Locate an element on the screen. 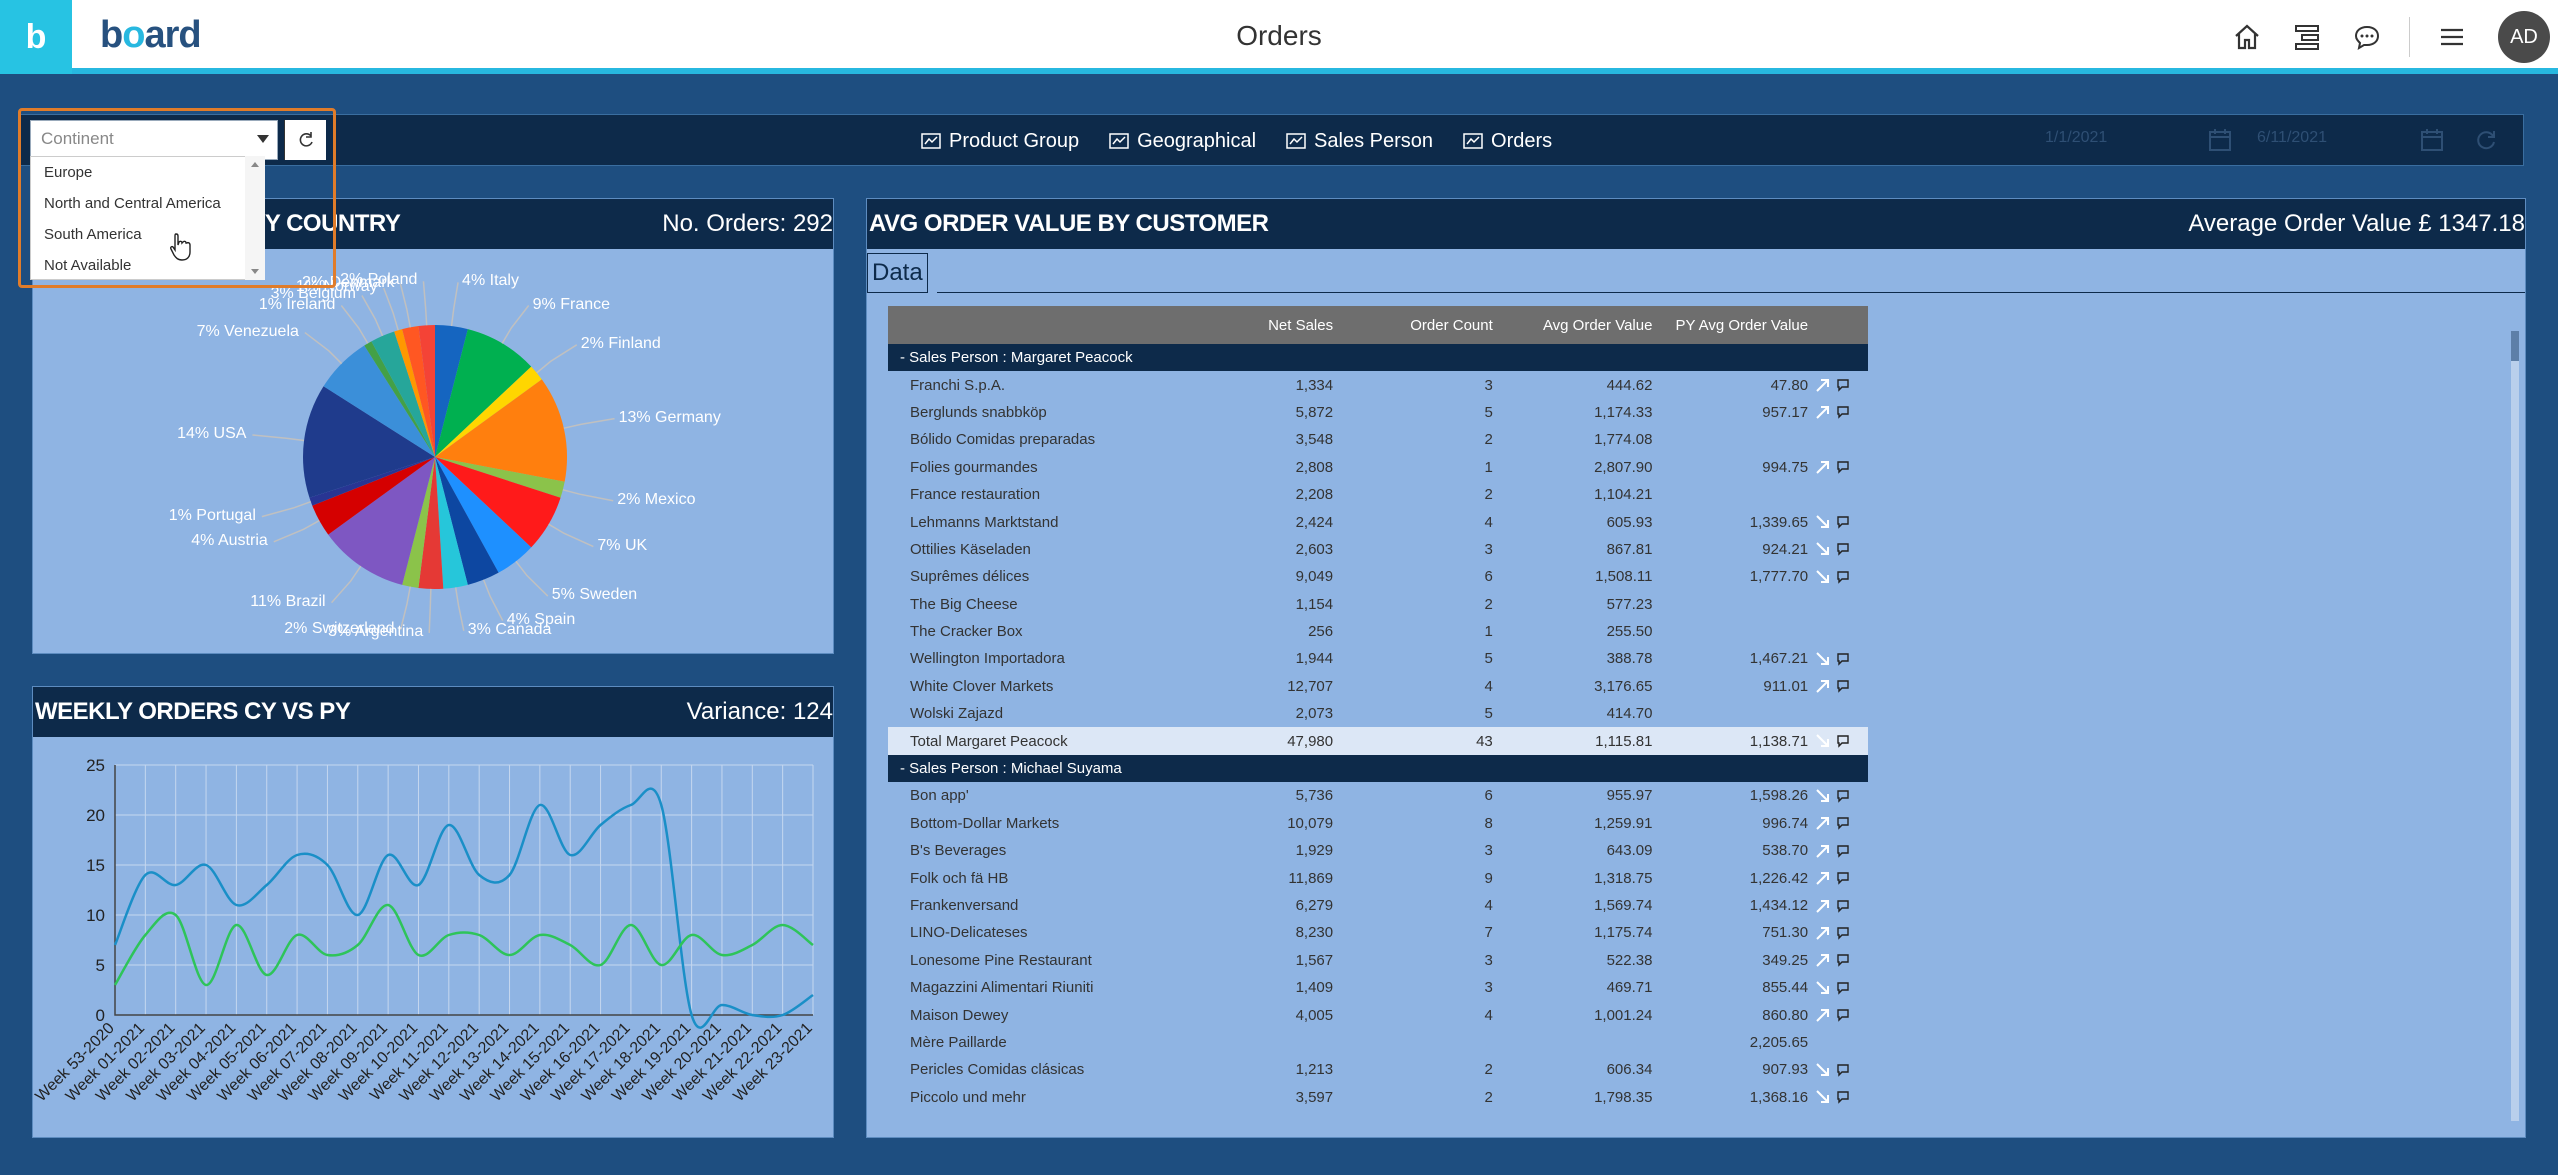 The image size is (2558, 1175). py-avg-order-value-cell: 1,777.70 is located at coordinates (1779, 577).